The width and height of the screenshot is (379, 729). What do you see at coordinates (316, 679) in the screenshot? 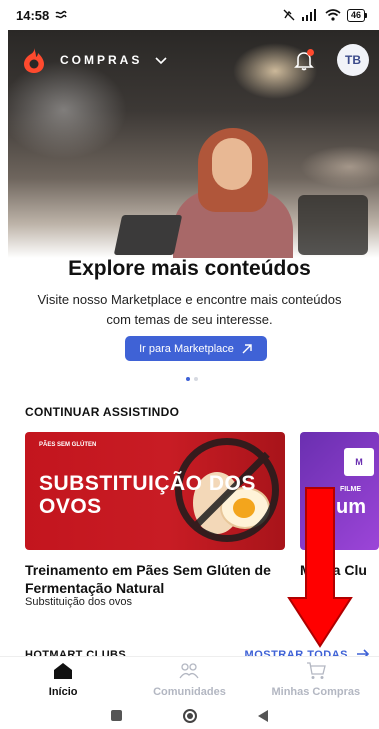
I see `nav-item-minhas-compras: Minhas Compras` at bounding box center [316, 679].